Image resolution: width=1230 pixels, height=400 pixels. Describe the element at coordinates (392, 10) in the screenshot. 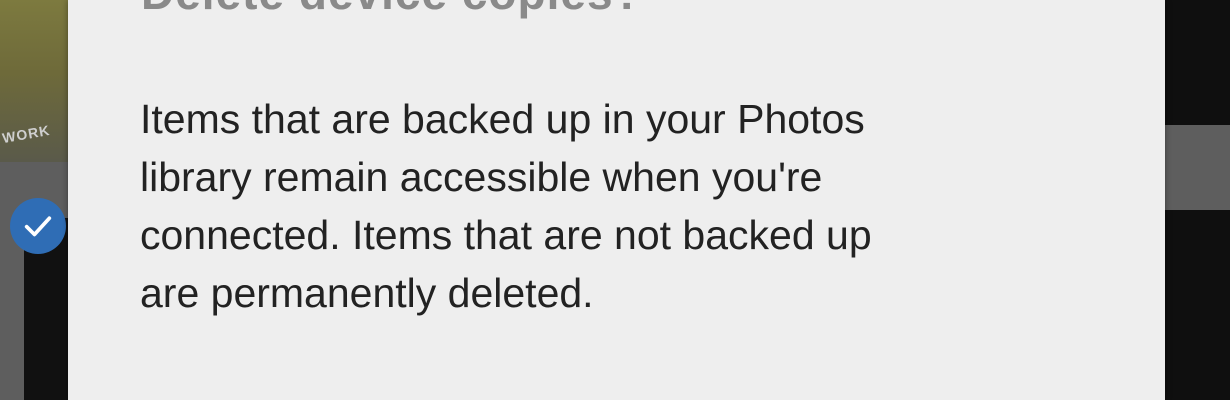

I see `dialog-title: Delete device copies?` at that location.